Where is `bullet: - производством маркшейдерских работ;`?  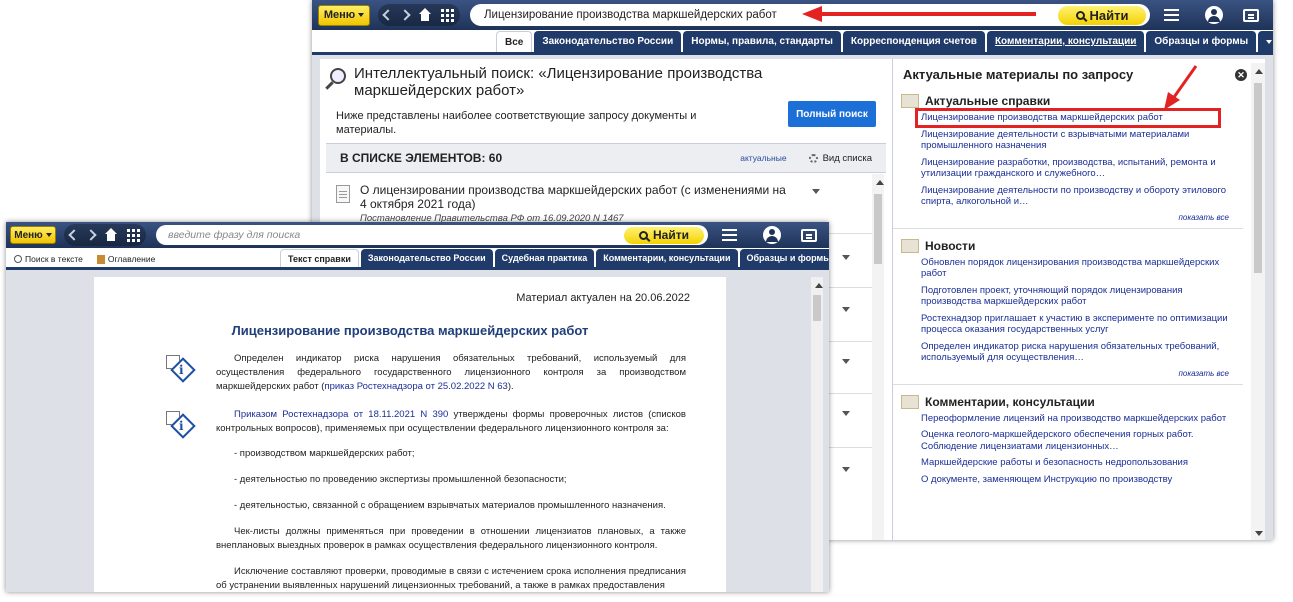
bullet: - производством маркшейдерских работ; is located at coordinates (324, 453).